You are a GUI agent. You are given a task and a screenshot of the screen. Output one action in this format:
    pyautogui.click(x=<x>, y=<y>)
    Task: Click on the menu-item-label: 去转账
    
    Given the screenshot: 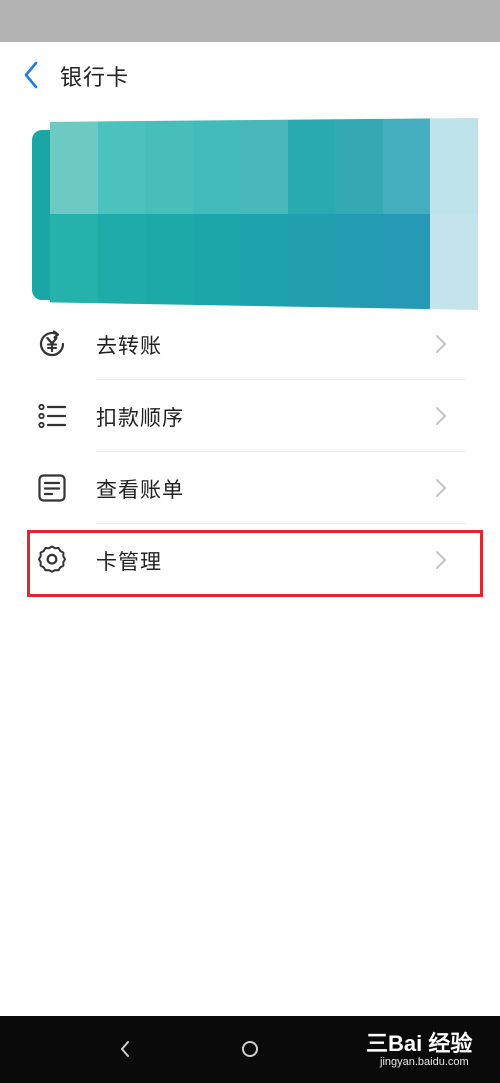 What is the action you would take?
    pyautogui.click(x=129, y=346)
    